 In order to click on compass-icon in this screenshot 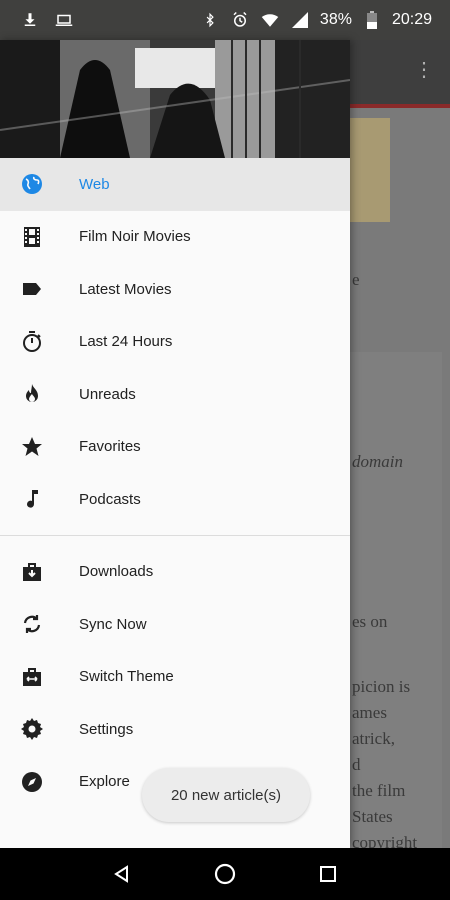, I will do `click(32, 782)`.